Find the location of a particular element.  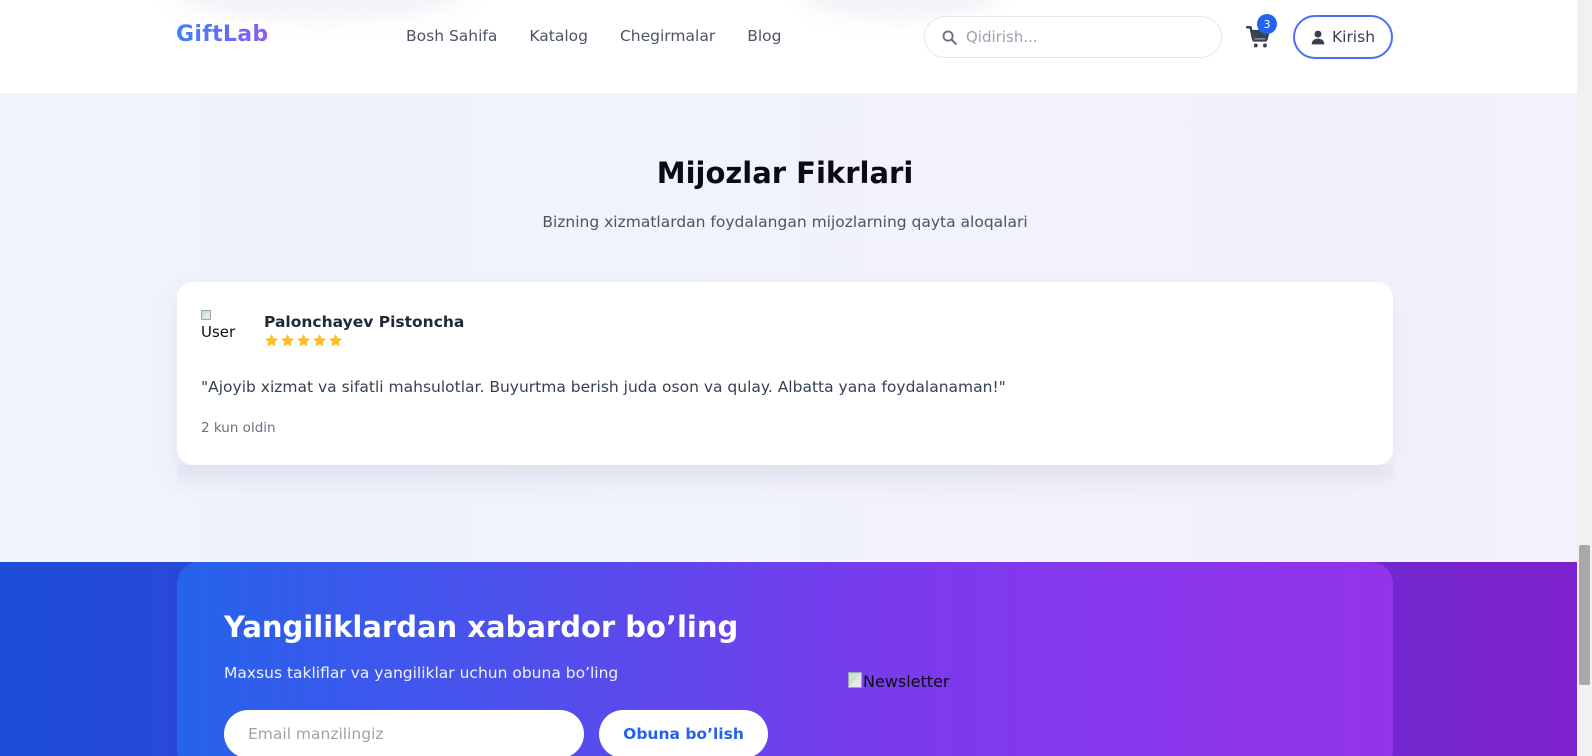

newsletter-image: Newsletter is located at coordinates (899, 681).